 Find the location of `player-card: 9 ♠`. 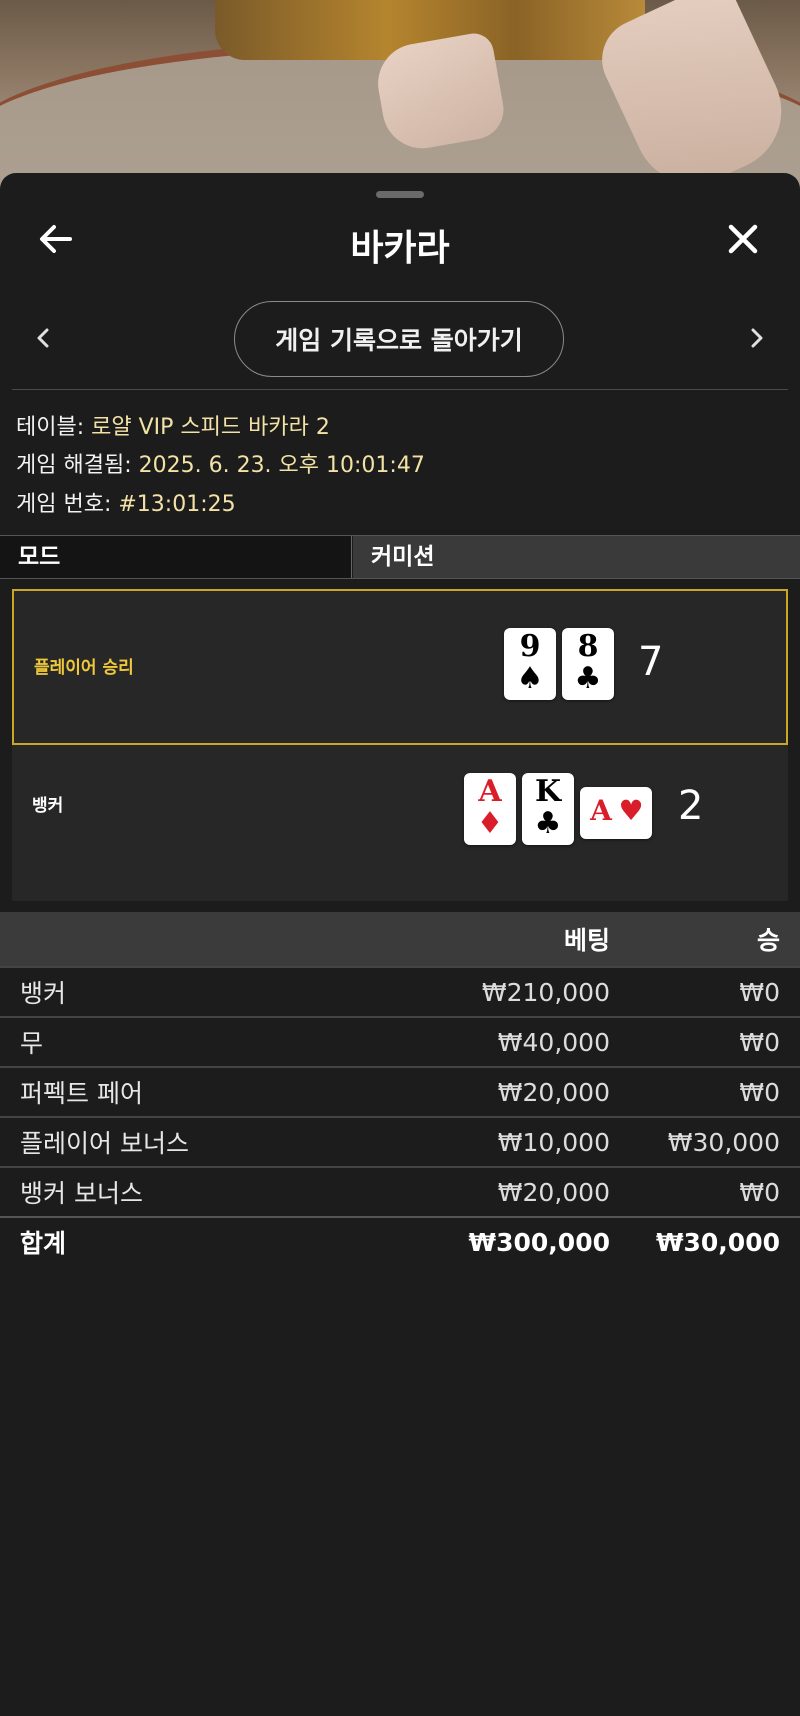

player-card: 9 ♠ is located at coordinates (530, 664).